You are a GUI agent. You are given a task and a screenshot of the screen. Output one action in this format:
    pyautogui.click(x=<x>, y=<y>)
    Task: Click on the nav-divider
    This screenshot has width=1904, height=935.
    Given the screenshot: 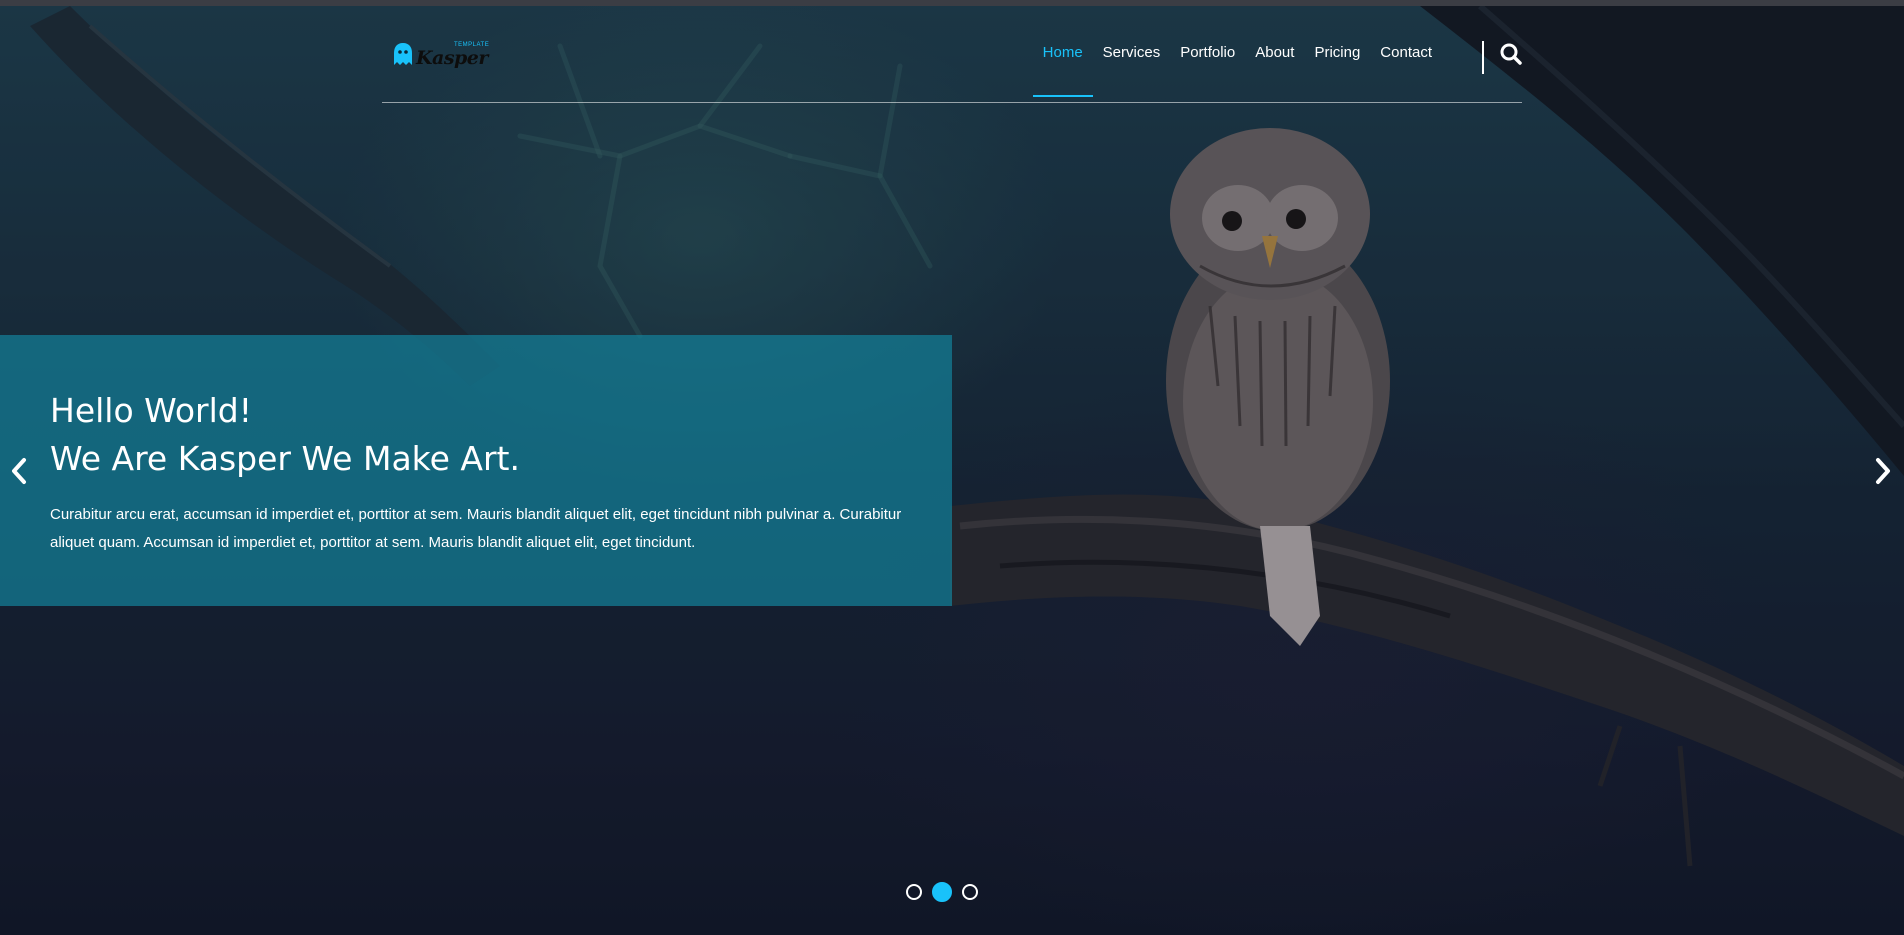 What is the action you would take?
    pyautogui.click(x=1483, y=57)
    